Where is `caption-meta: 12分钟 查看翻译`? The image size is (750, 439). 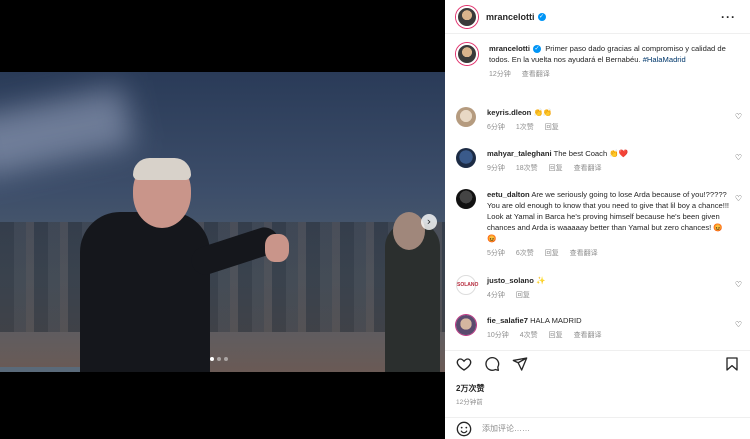
caption-meta: 12分钟 查看翻译 is located at coordinates (615, 74).